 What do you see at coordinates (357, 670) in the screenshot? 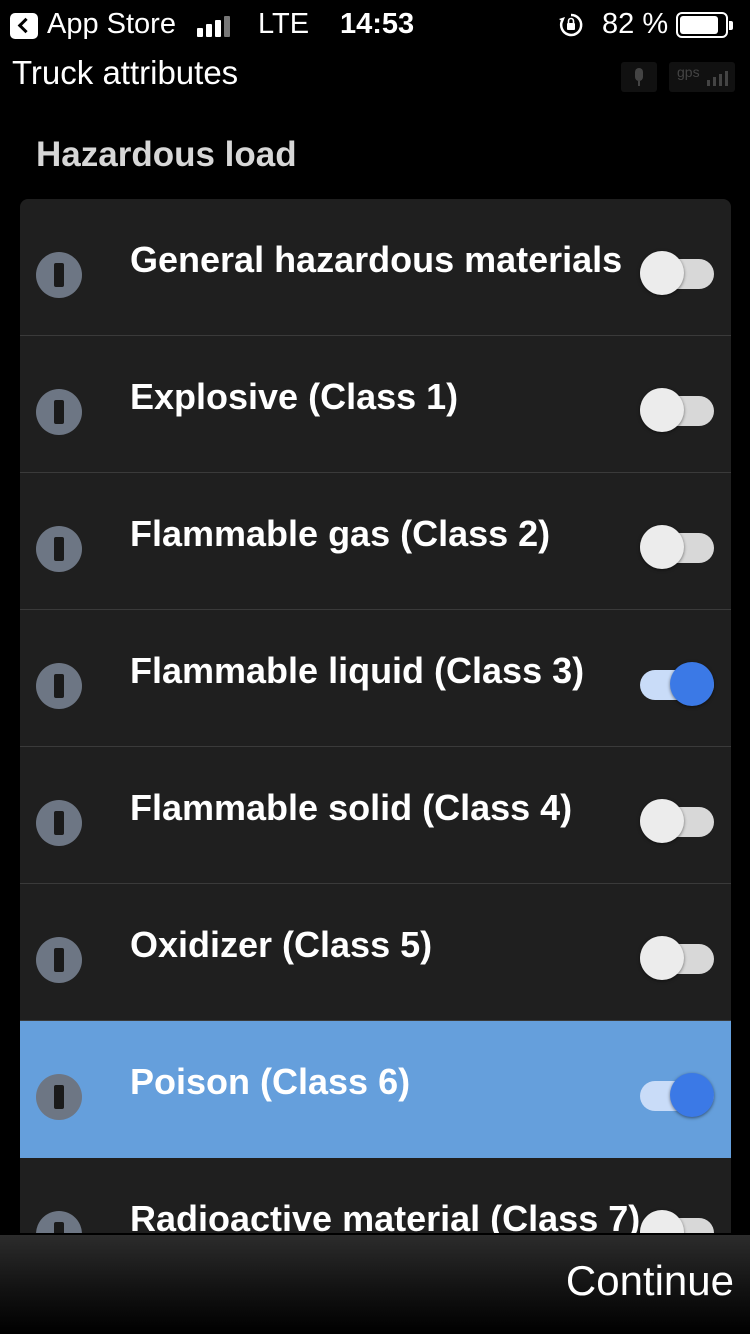
I see `list-item-label: Flammable liquid (Class 3)` at bounding box center [357, 670].